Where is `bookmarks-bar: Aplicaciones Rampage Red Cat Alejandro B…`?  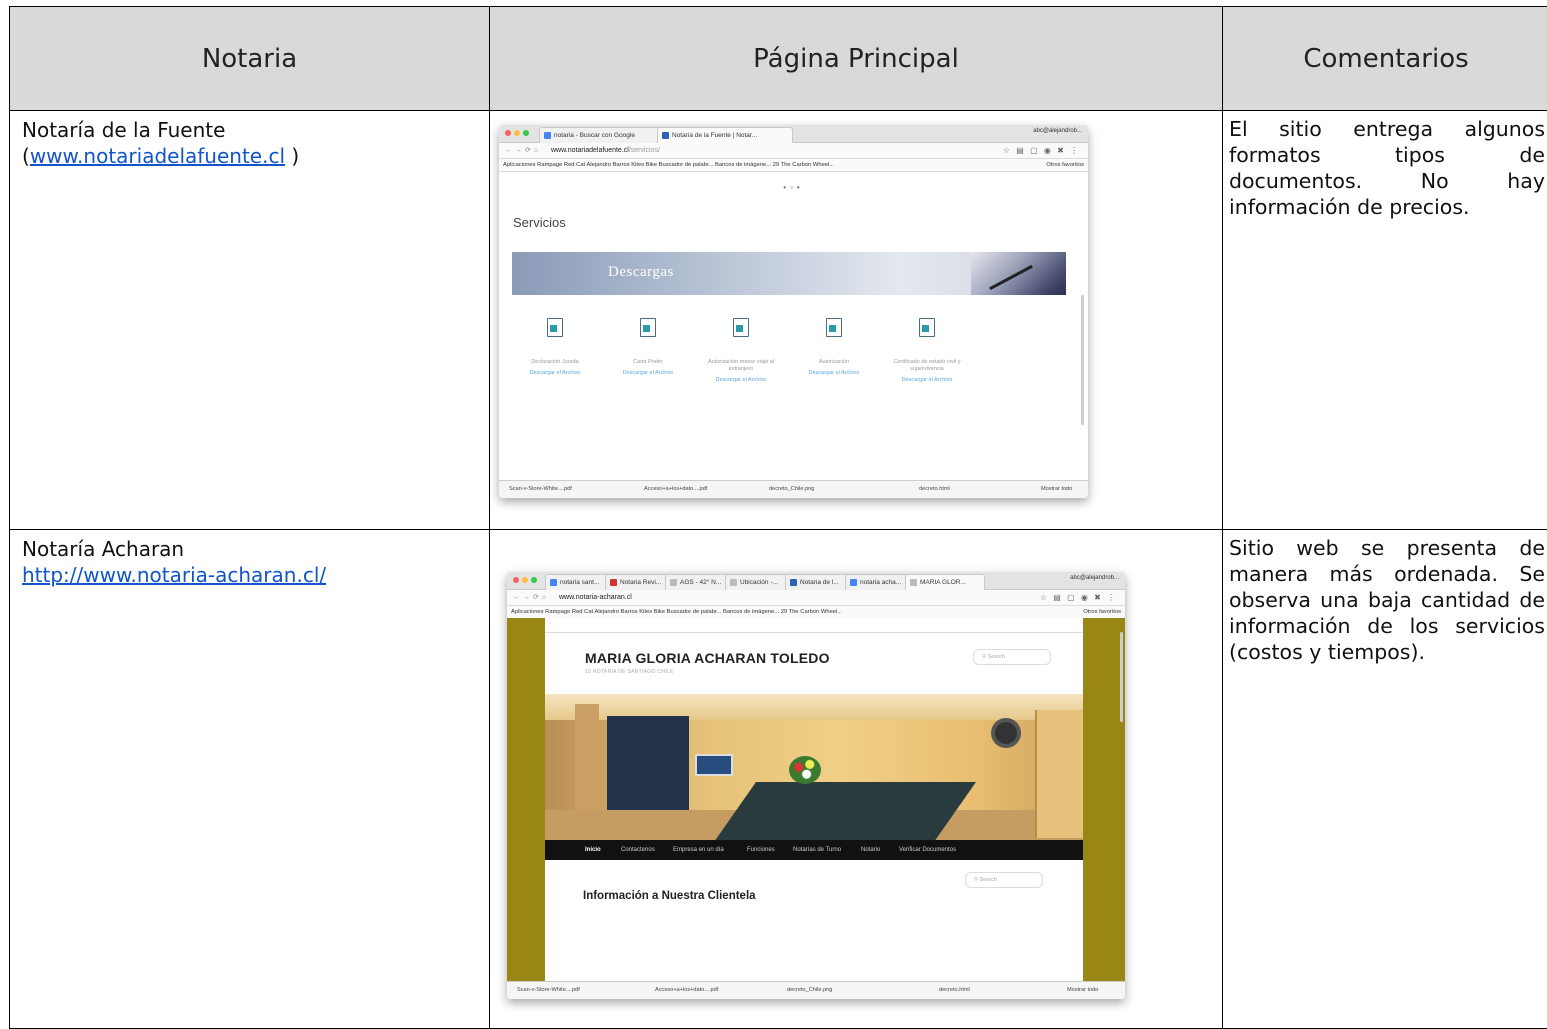
bookmarks-bar: Aplicaciones Rampage Red Cat Alejandro B… is located at coordinates (793, 165).